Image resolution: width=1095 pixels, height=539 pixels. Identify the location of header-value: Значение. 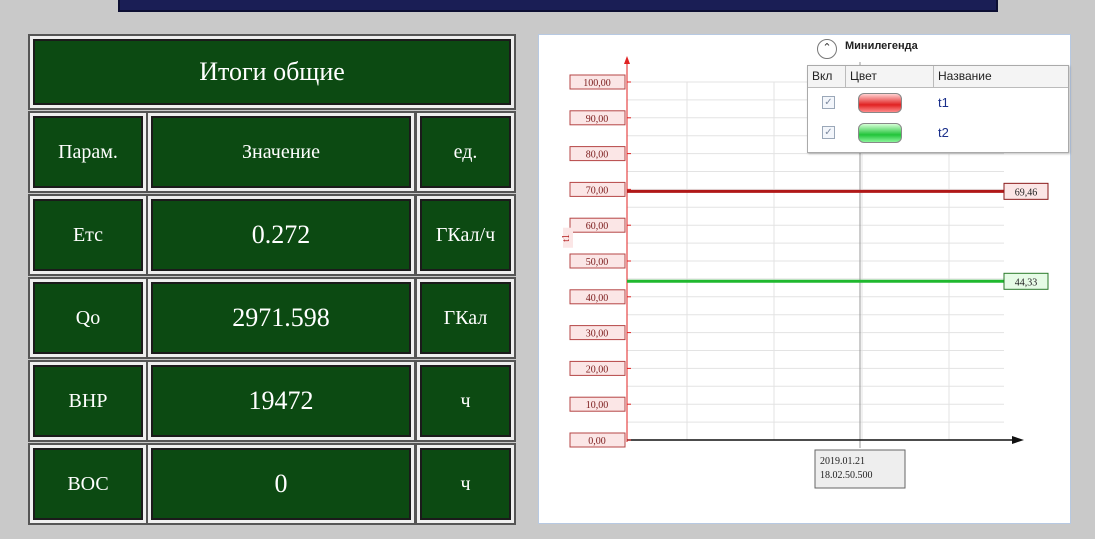
(281, 152).